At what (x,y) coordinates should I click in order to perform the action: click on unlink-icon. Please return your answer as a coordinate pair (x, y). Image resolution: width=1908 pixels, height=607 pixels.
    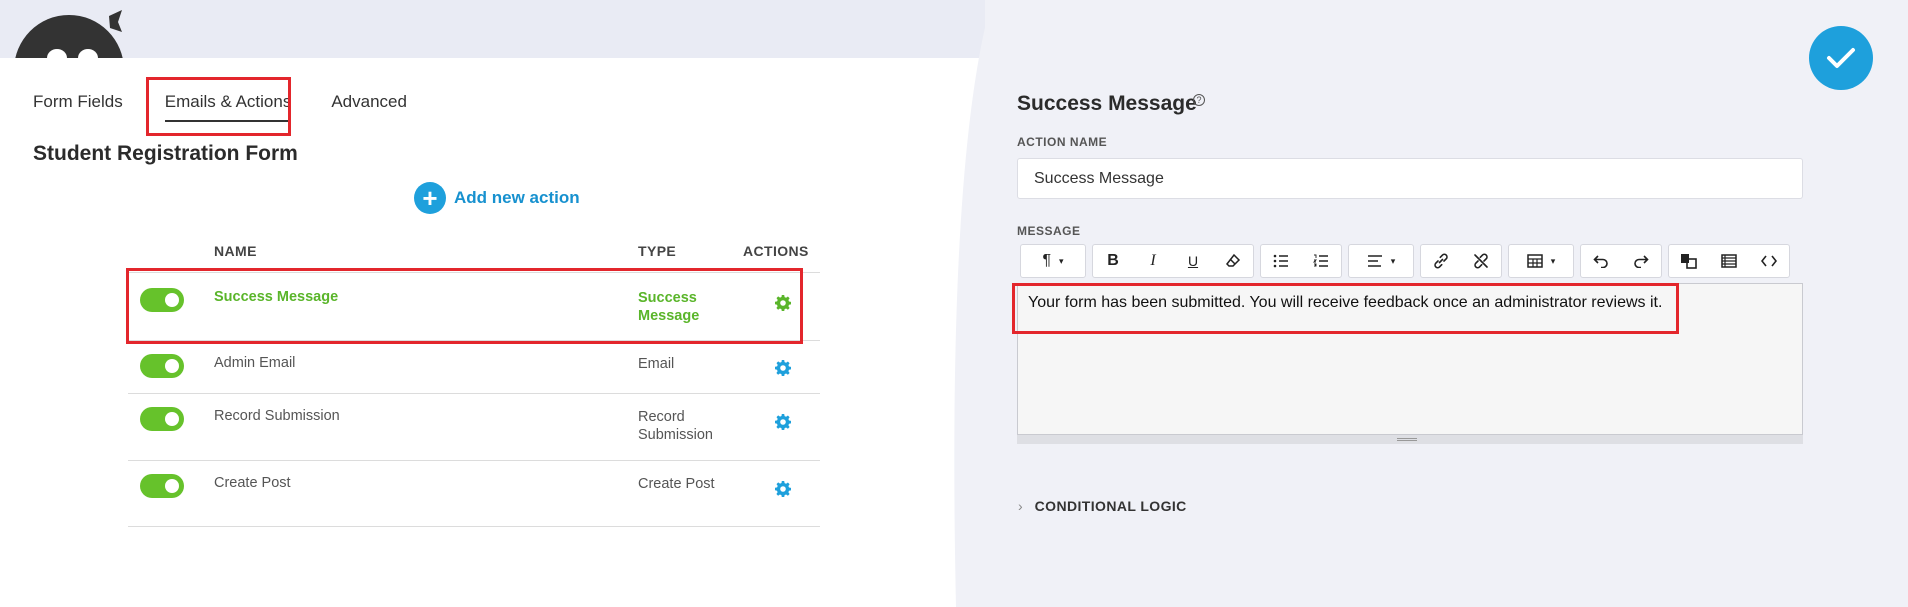
    Looking at the image, I should click on (1481, 261).